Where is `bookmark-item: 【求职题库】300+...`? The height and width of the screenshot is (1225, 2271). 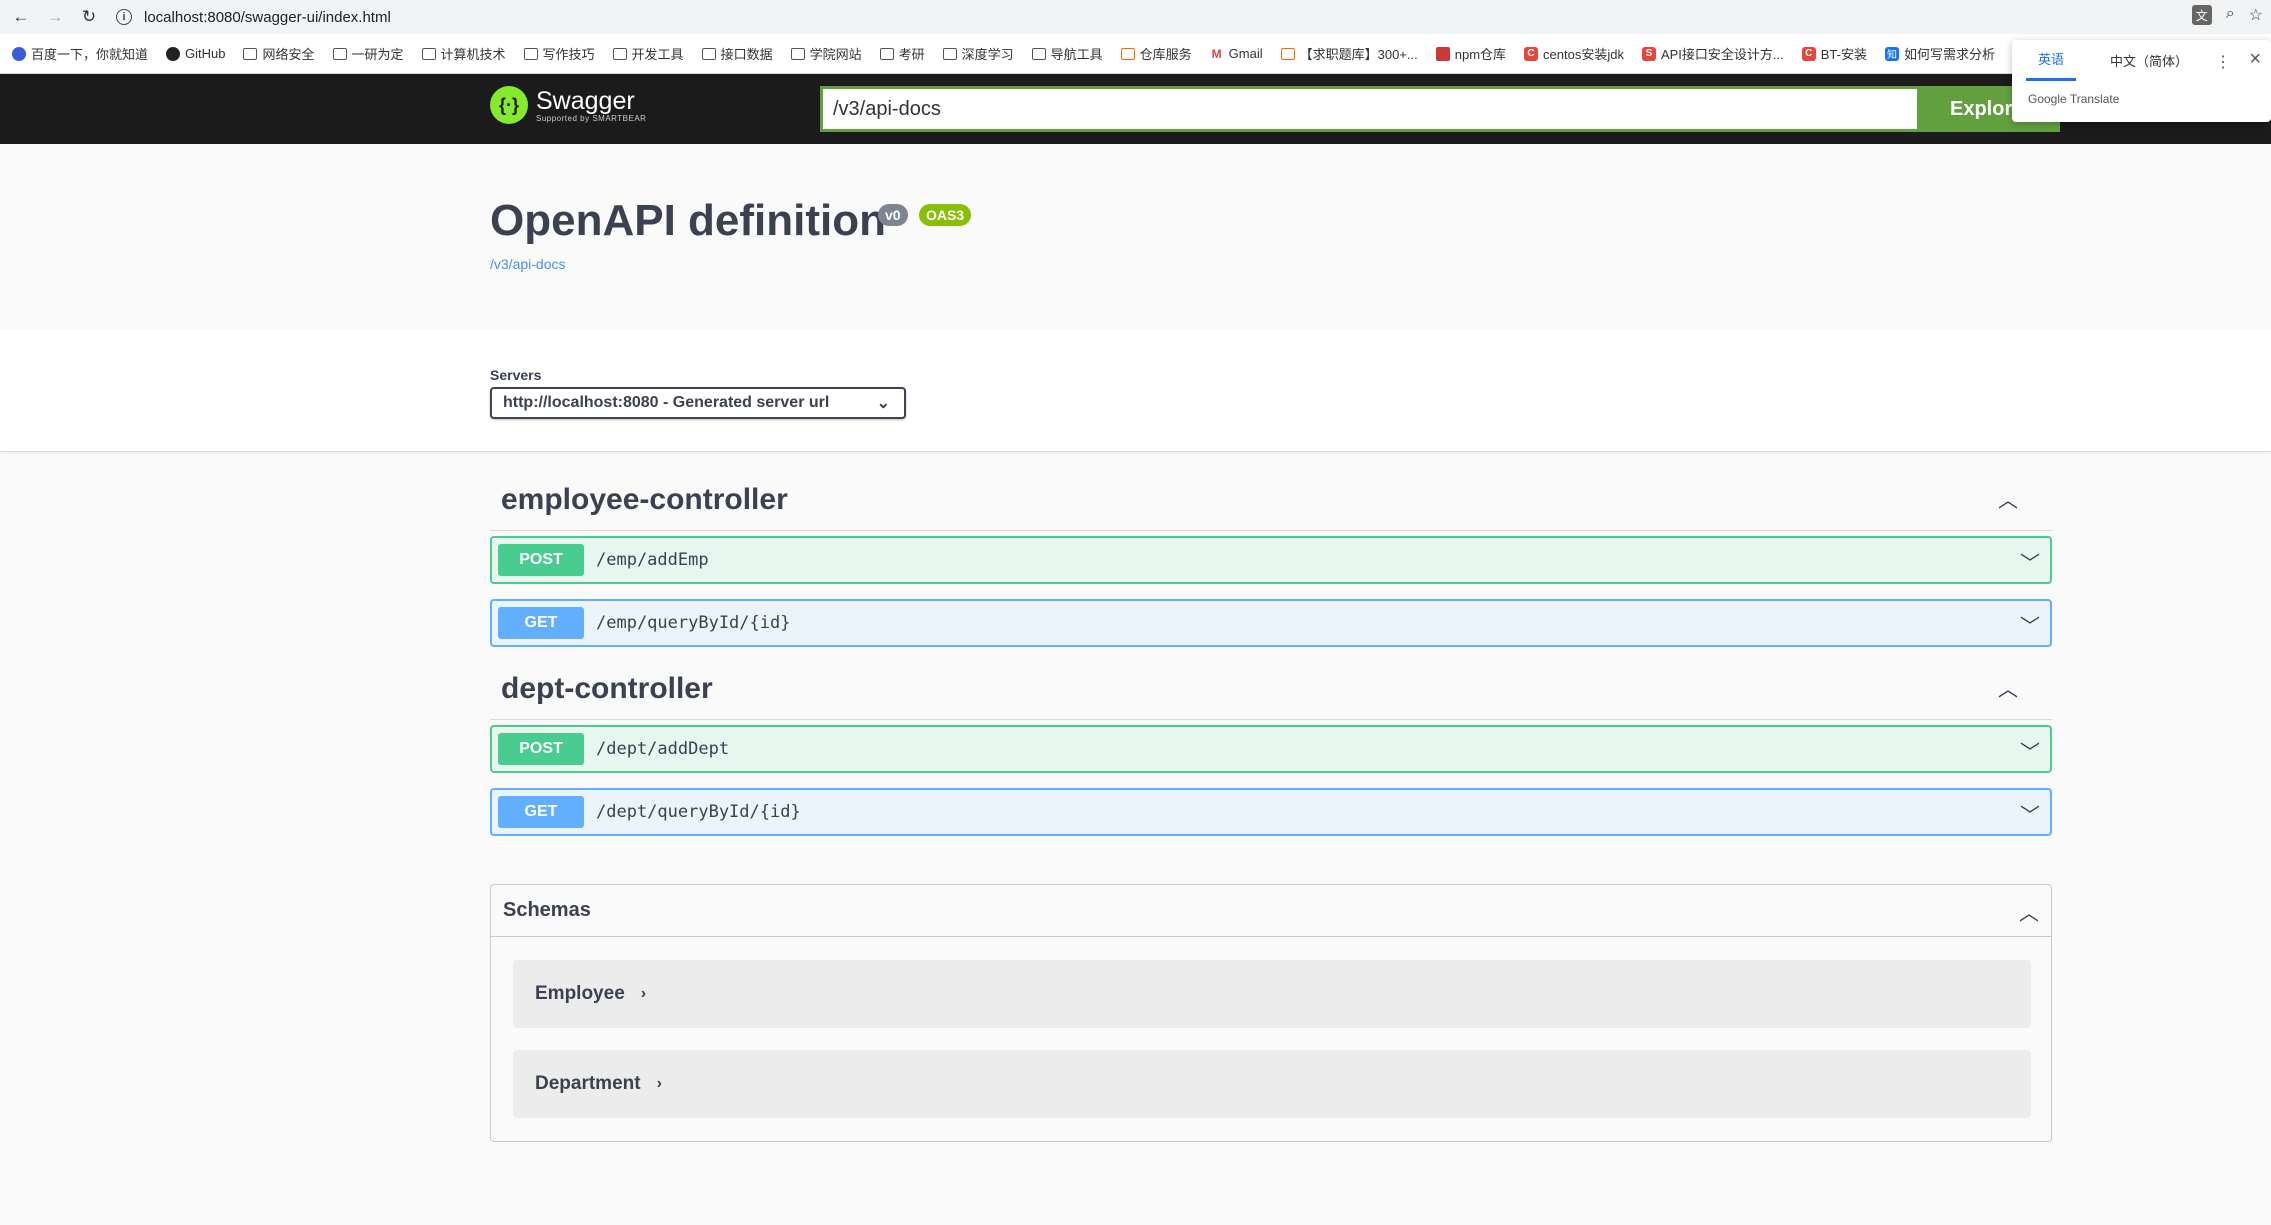
bookmark-item: 【求职题库】300+... is located at coordinates (1349, 53).